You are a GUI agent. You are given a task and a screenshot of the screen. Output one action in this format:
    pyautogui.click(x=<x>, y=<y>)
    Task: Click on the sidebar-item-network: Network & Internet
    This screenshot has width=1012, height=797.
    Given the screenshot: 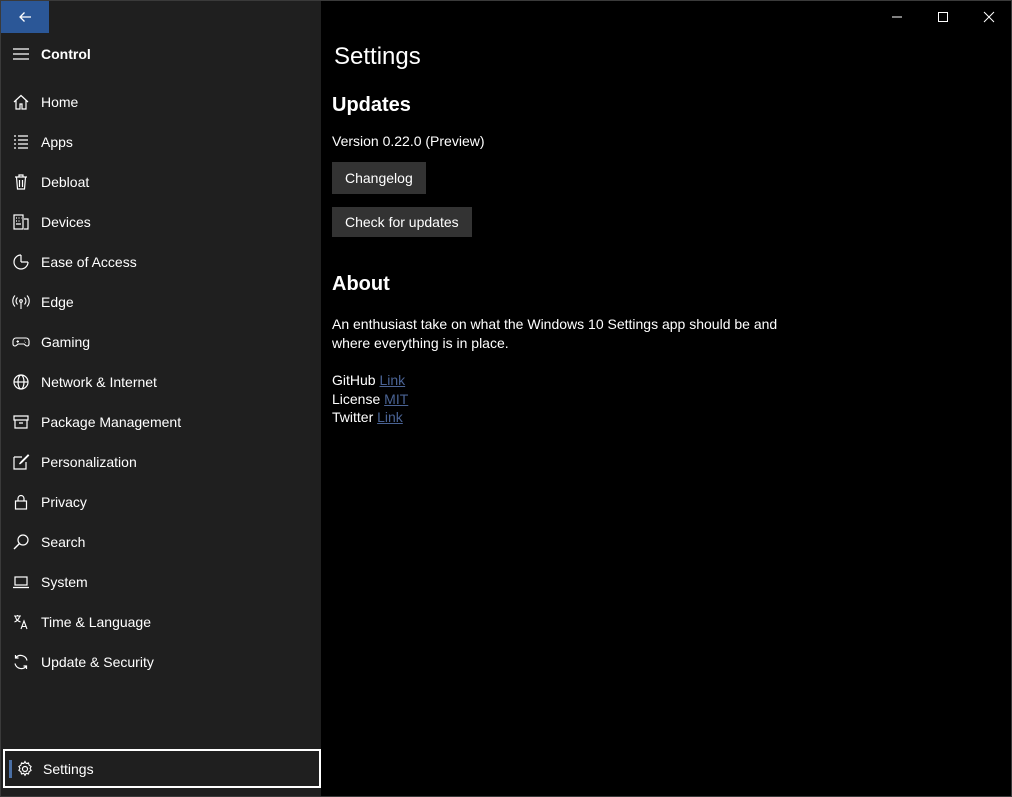 What is the action you would take?
    pyautogui.click(x=161, y=382)
    